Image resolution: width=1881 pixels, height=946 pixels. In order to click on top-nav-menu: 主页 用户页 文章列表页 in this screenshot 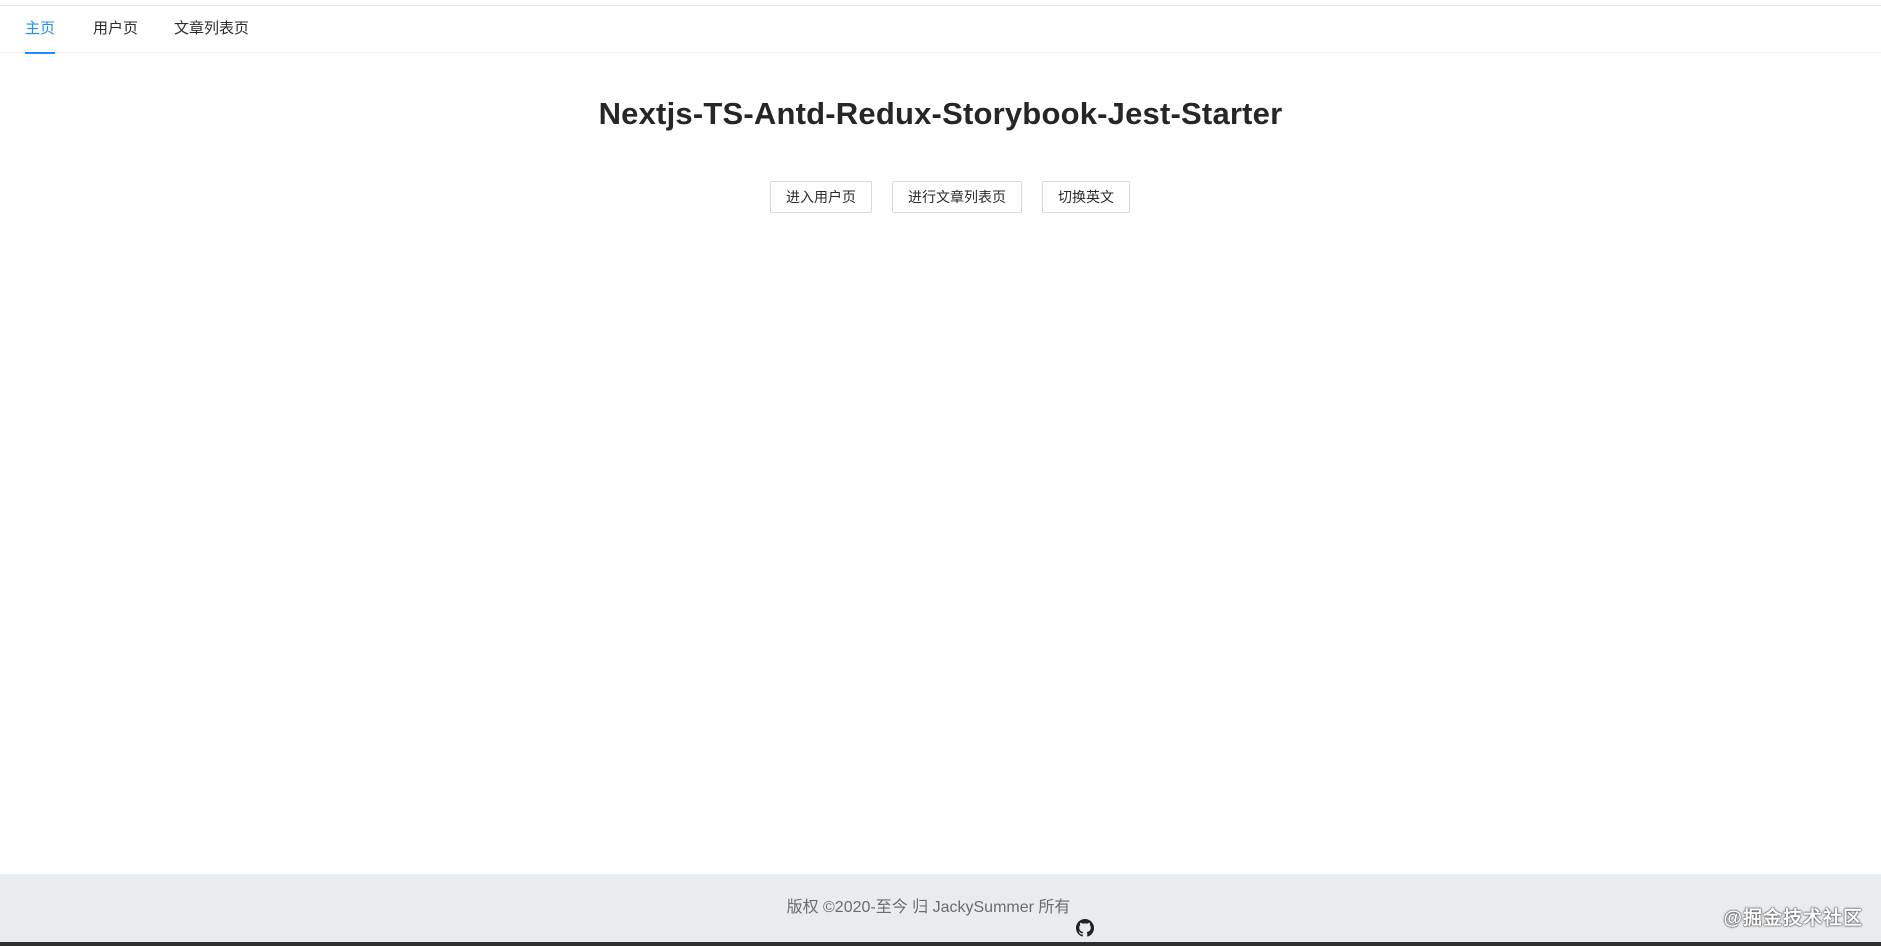, I will do `click(940, 30)`.